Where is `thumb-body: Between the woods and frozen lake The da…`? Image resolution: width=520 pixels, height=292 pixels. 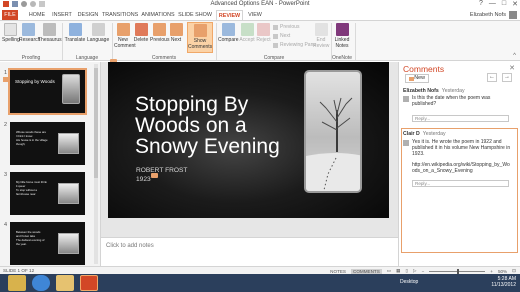
thumb-body: Between the woods and frozen lake The da… is located at coordinates (30, 238).